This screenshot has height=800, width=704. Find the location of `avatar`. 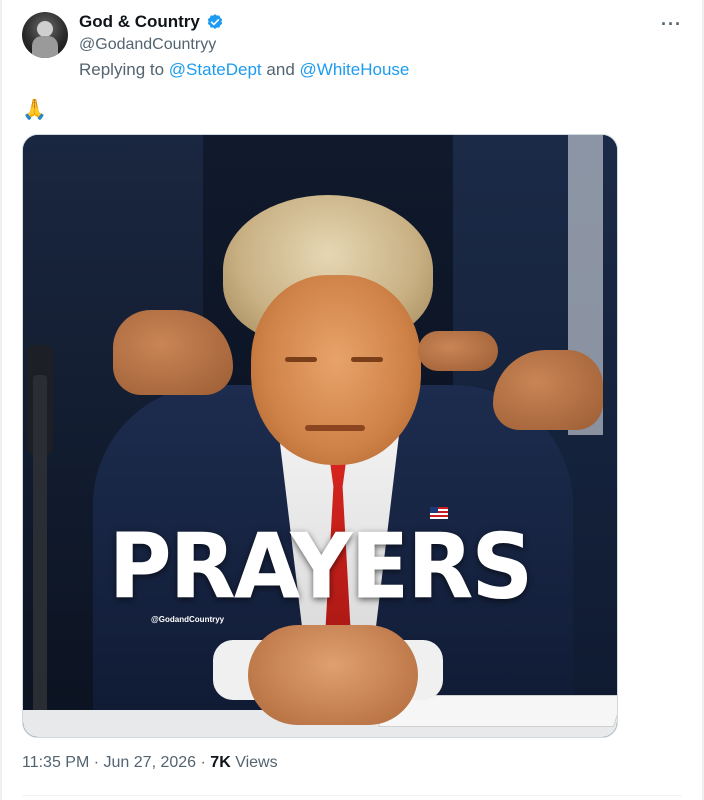

avatar is located at coordinates (45, 35).